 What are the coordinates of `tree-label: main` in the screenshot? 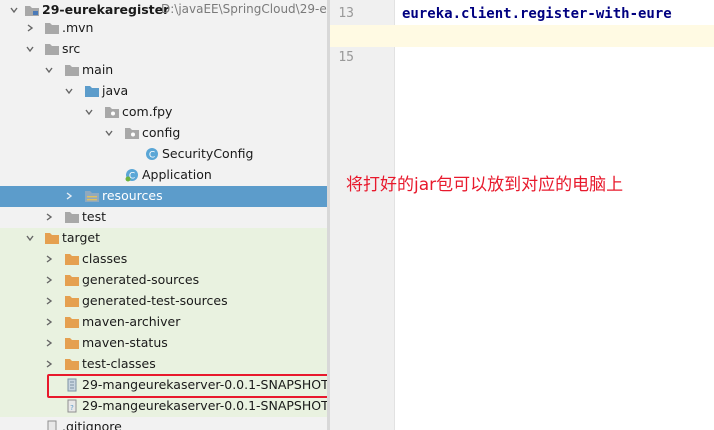 It's located at (98, 69).